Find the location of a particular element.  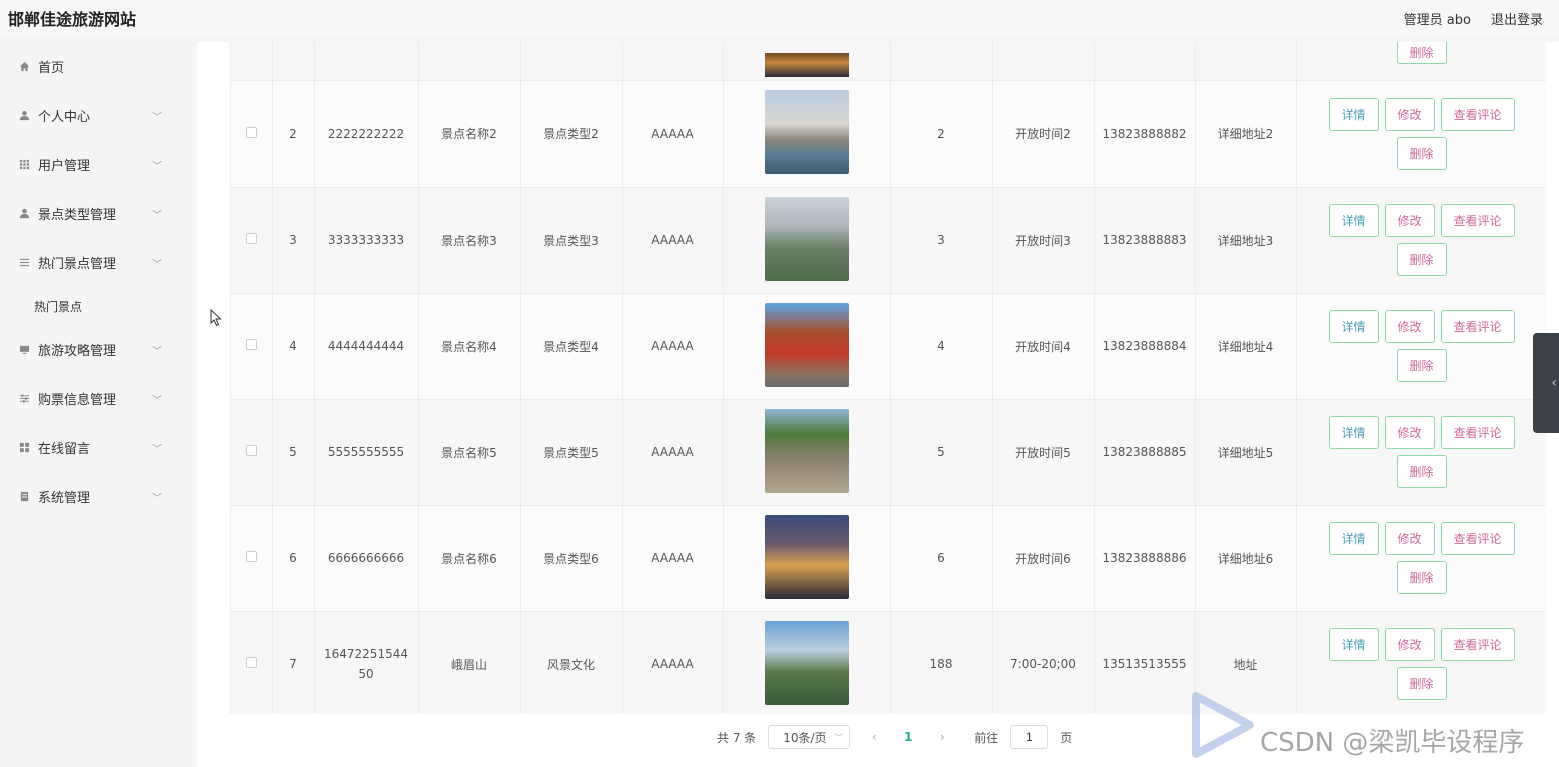

spot-code: 5555555555 is located at coordinates (366, 452).